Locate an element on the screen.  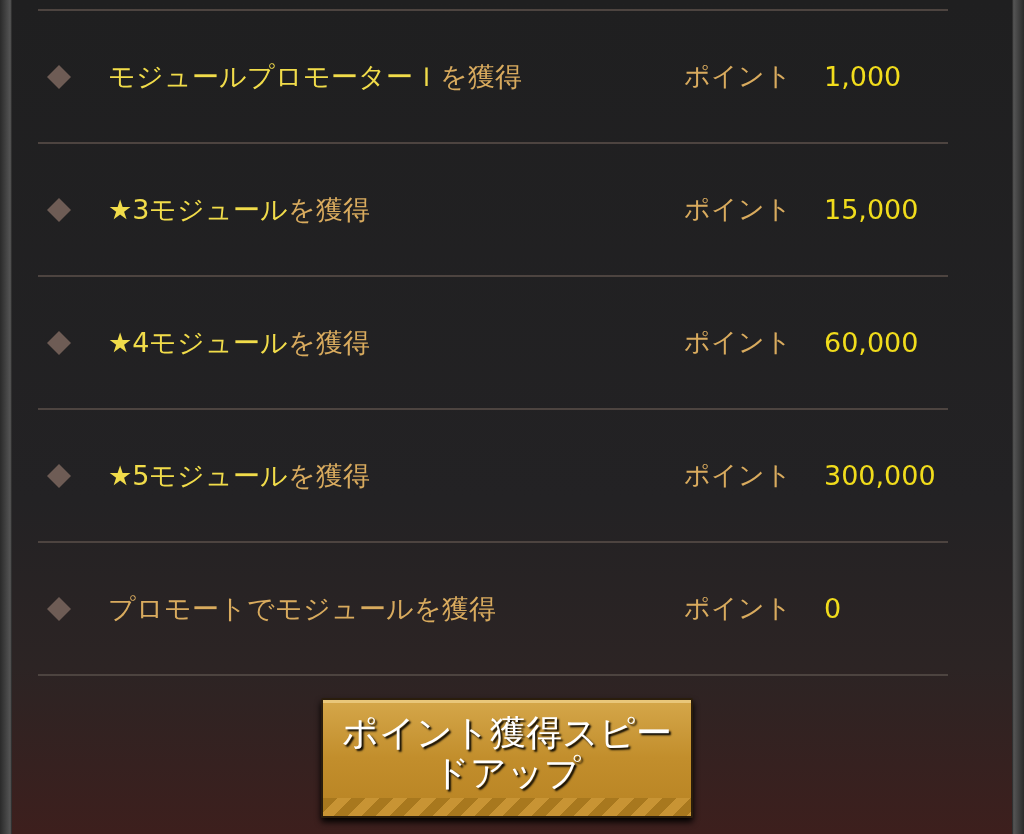
points-value: 15,000 is located at coordinates (871, 209).